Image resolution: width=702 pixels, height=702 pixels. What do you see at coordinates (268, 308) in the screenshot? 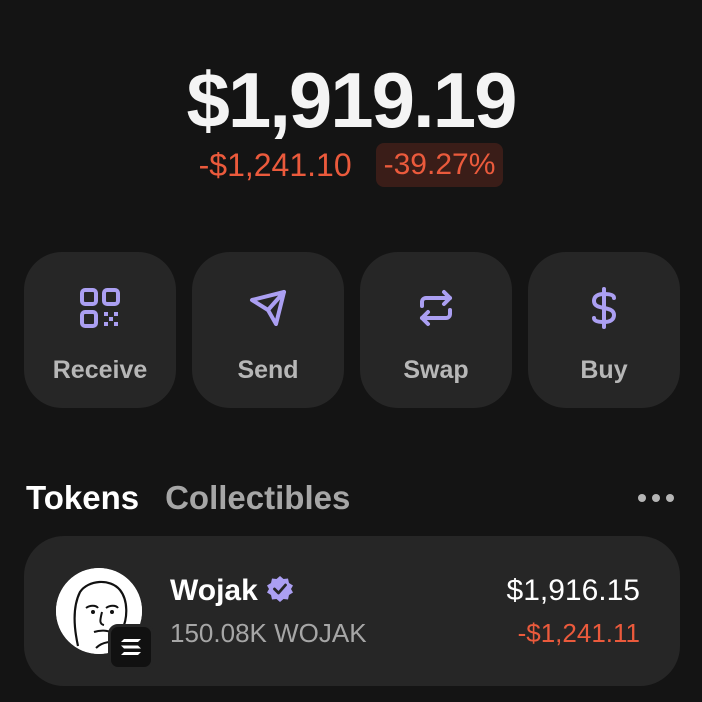
I see `send-icon` at bounding box center [268, 308].